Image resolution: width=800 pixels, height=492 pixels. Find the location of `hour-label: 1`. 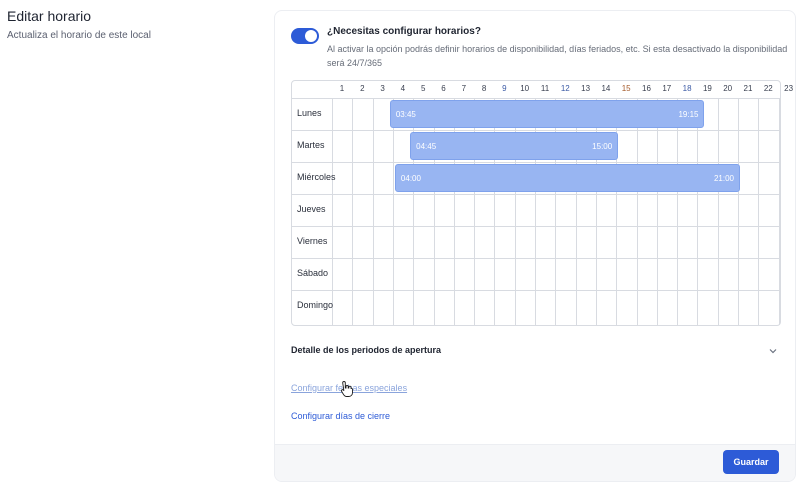

hour-label: 1 is located at coordinates (342, 88).